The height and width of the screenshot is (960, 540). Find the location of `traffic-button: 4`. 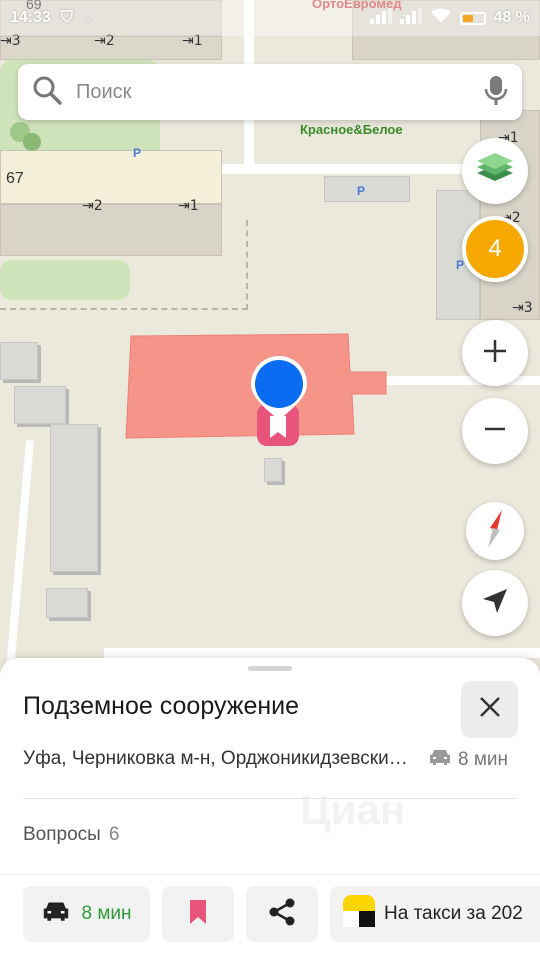

traffic-button: 4 is located at coordinates (495, 249).